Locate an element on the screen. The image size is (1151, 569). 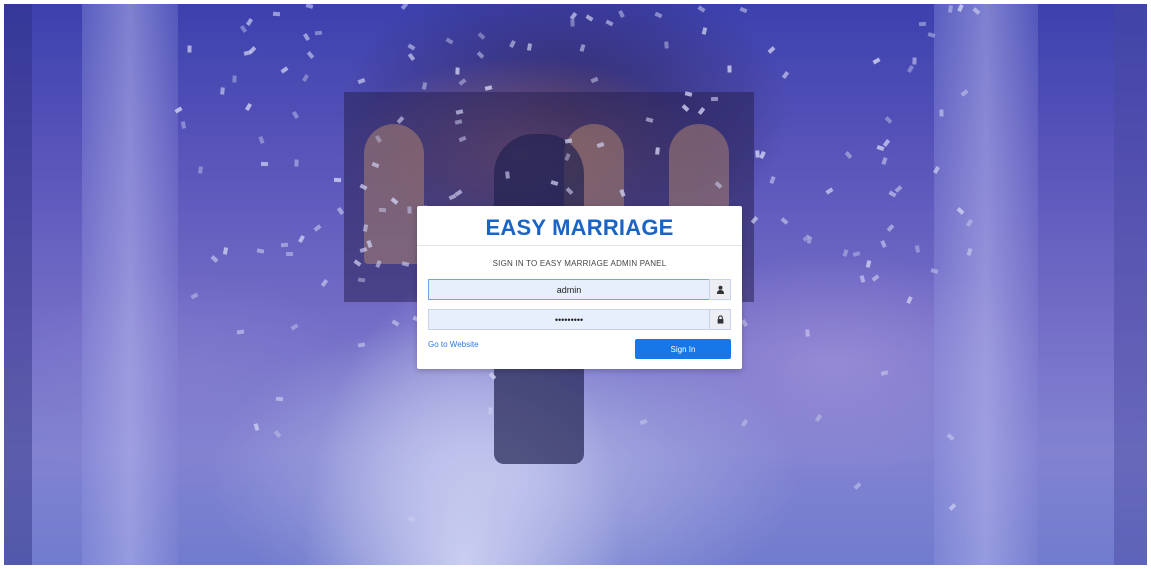
go-to-website-link: Go to Website is located at coordinates (453, 344).